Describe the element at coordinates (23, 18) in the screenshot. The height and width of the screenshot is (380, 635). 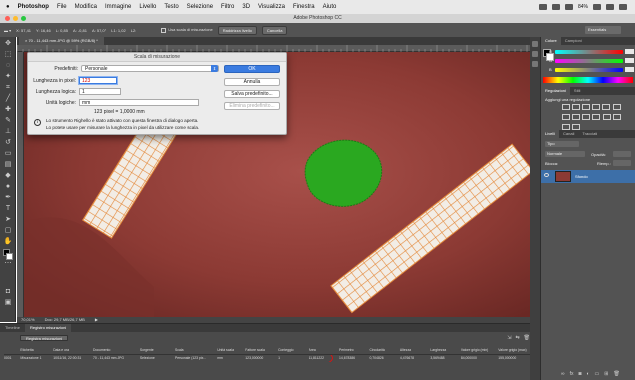
I see `zoom-window-button` at that location.